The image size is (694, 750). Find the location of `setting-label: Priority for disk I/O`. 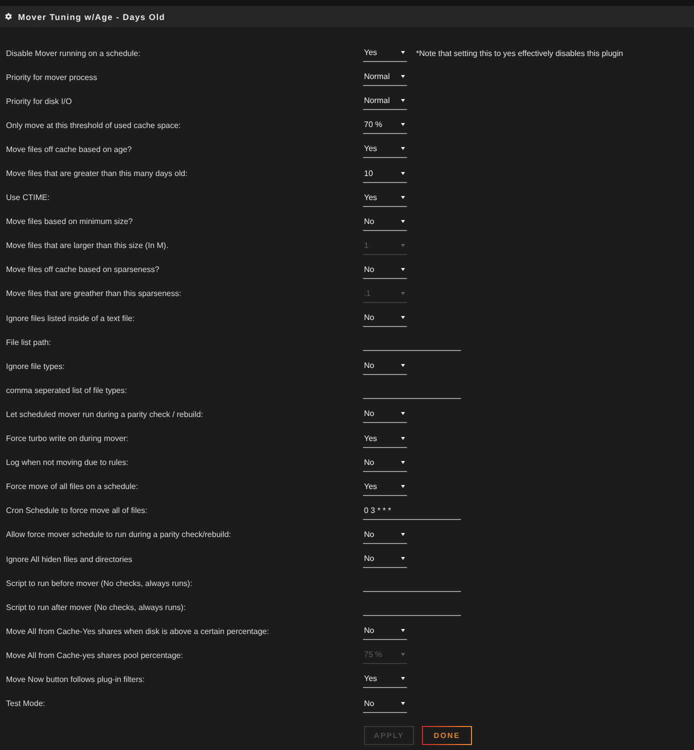

setting-label: Priority for disk I/O is located at coordinates (39, 101).